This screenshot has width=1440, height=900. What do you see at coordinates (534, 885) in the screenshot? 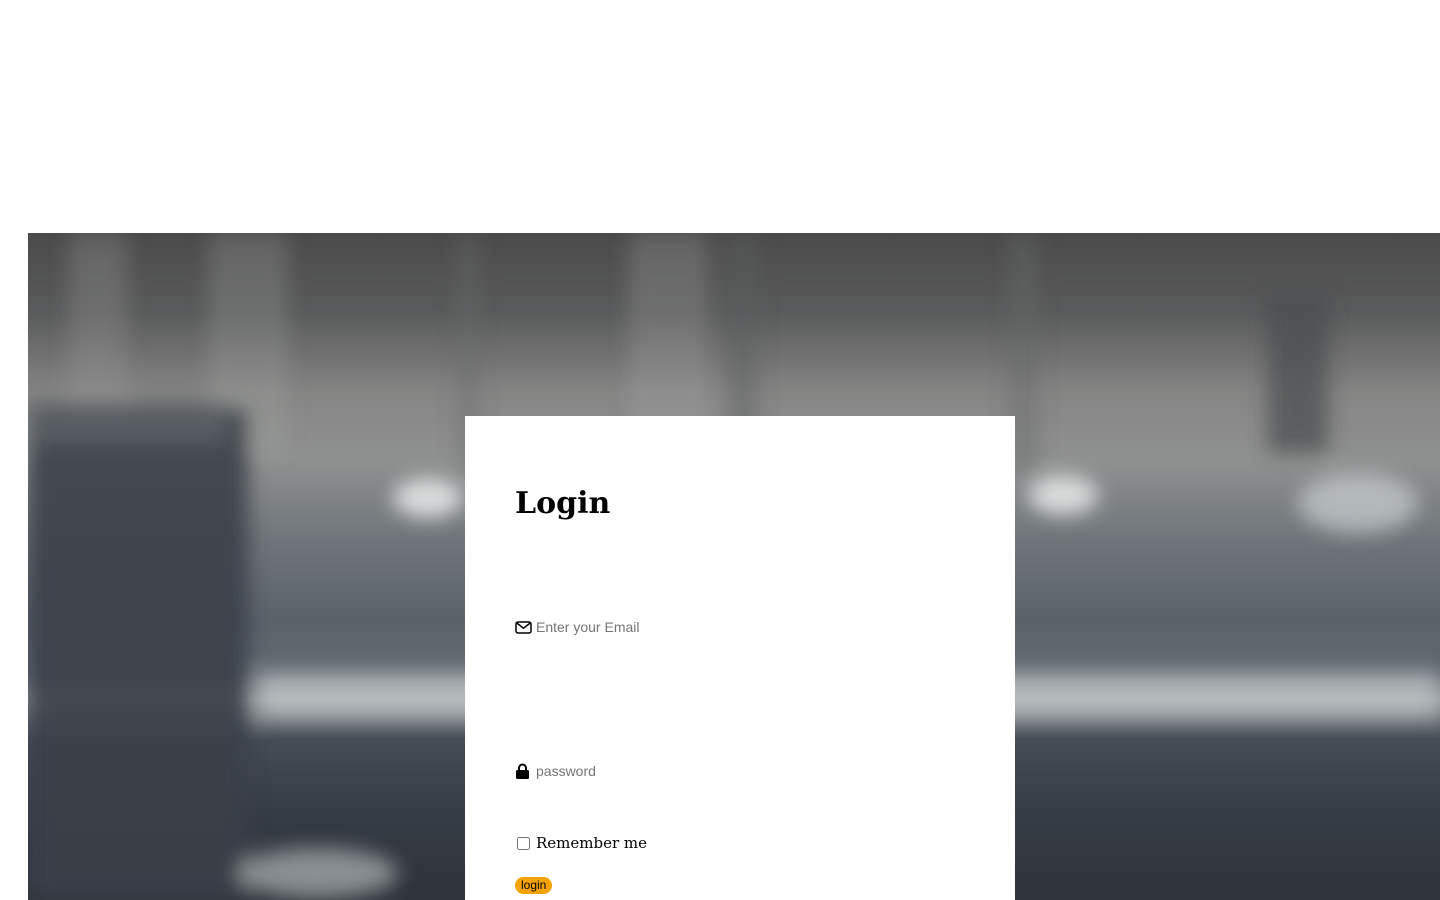
I see `login-button: login` at bounding box center [534, 885].